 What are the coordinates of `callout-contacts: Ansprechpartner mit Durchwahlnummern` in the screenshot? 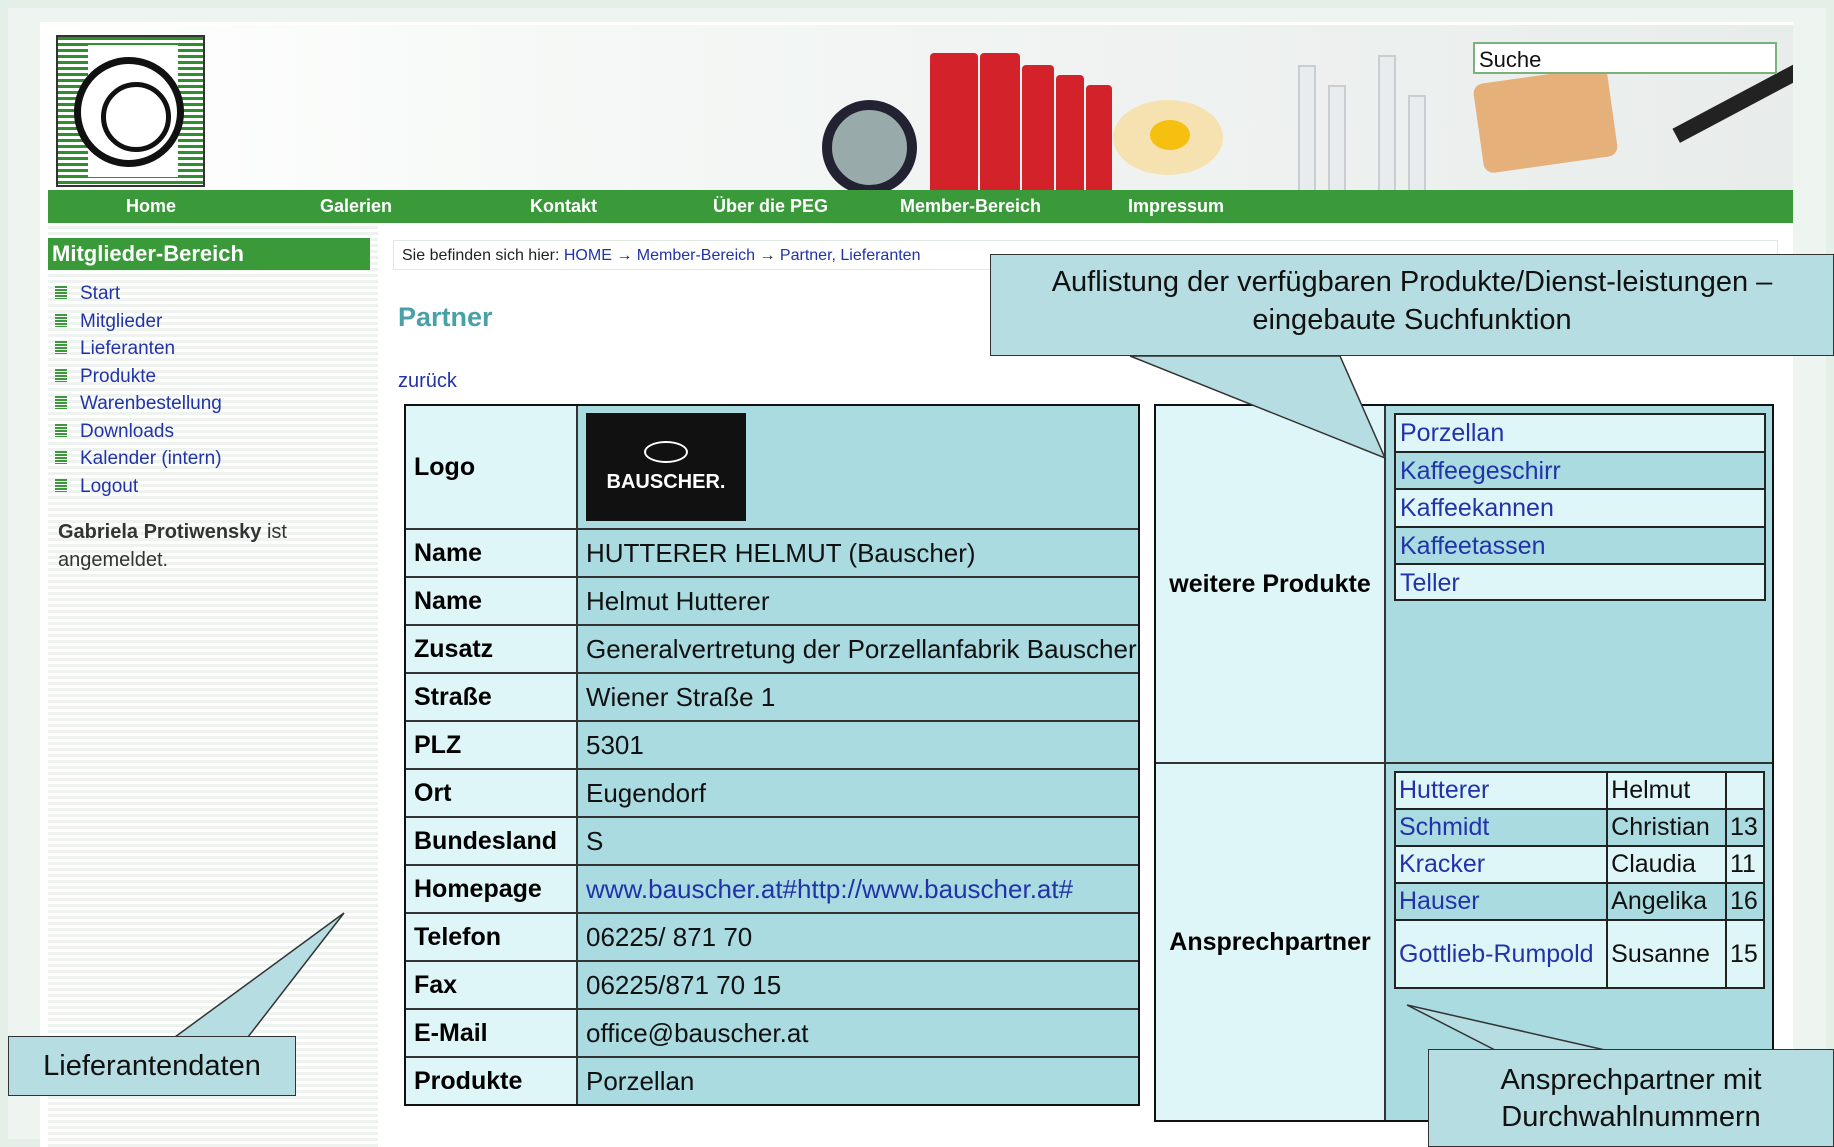 It's located at (1631, 1098).